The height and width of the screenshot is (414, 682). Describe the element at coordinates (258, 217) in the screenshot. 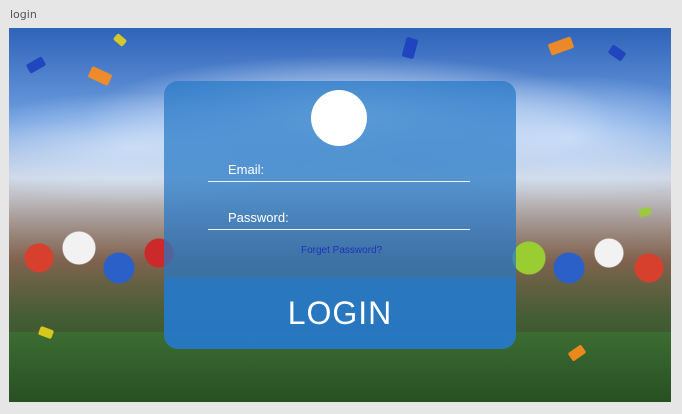

I see `password-label: Password:` at that location.